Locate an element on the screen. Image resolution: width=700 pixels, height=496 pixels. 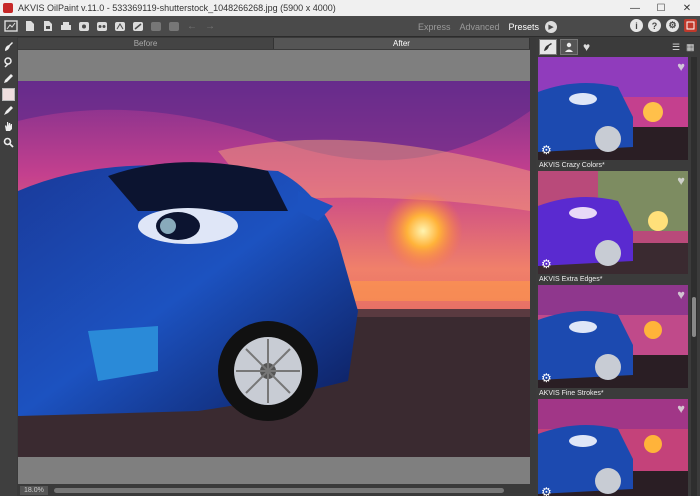
mode-advanced: Advanced is located at coordinates (480, 27).